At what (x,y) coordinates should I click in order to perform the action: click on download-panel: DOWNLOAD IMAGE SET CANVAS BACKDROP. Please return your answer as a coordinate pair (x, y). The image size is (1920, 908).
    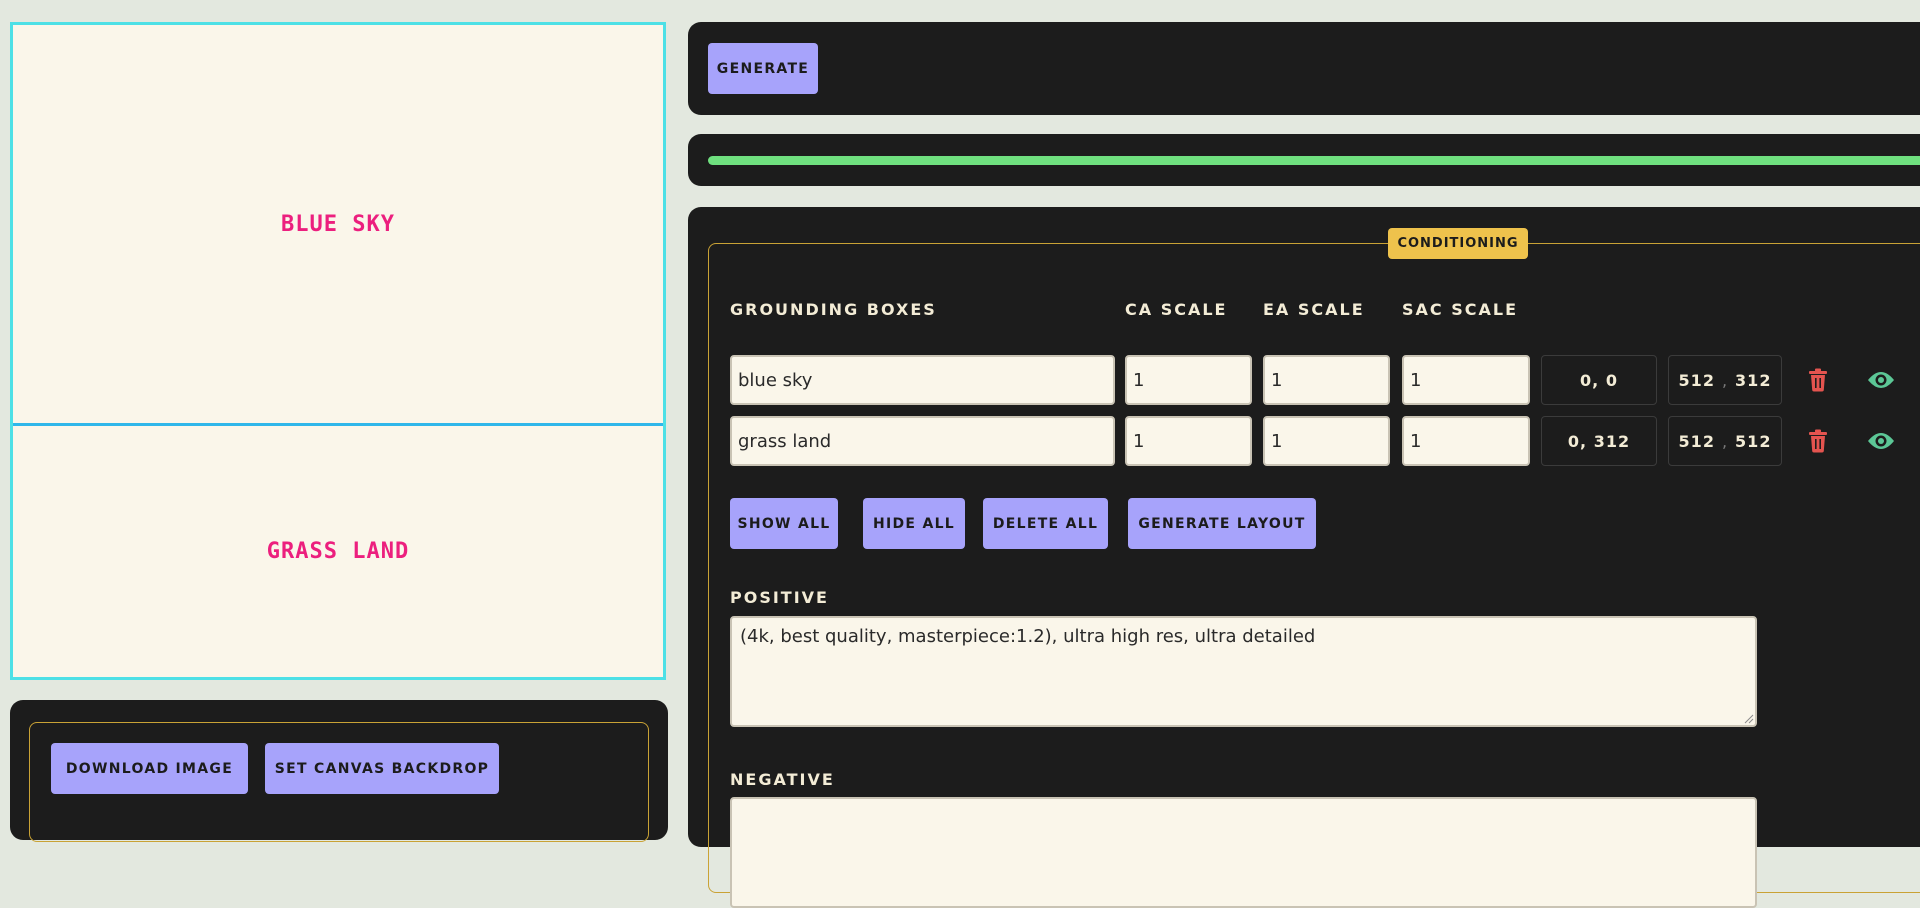
    Looking at the image, I should click on (339, 771).